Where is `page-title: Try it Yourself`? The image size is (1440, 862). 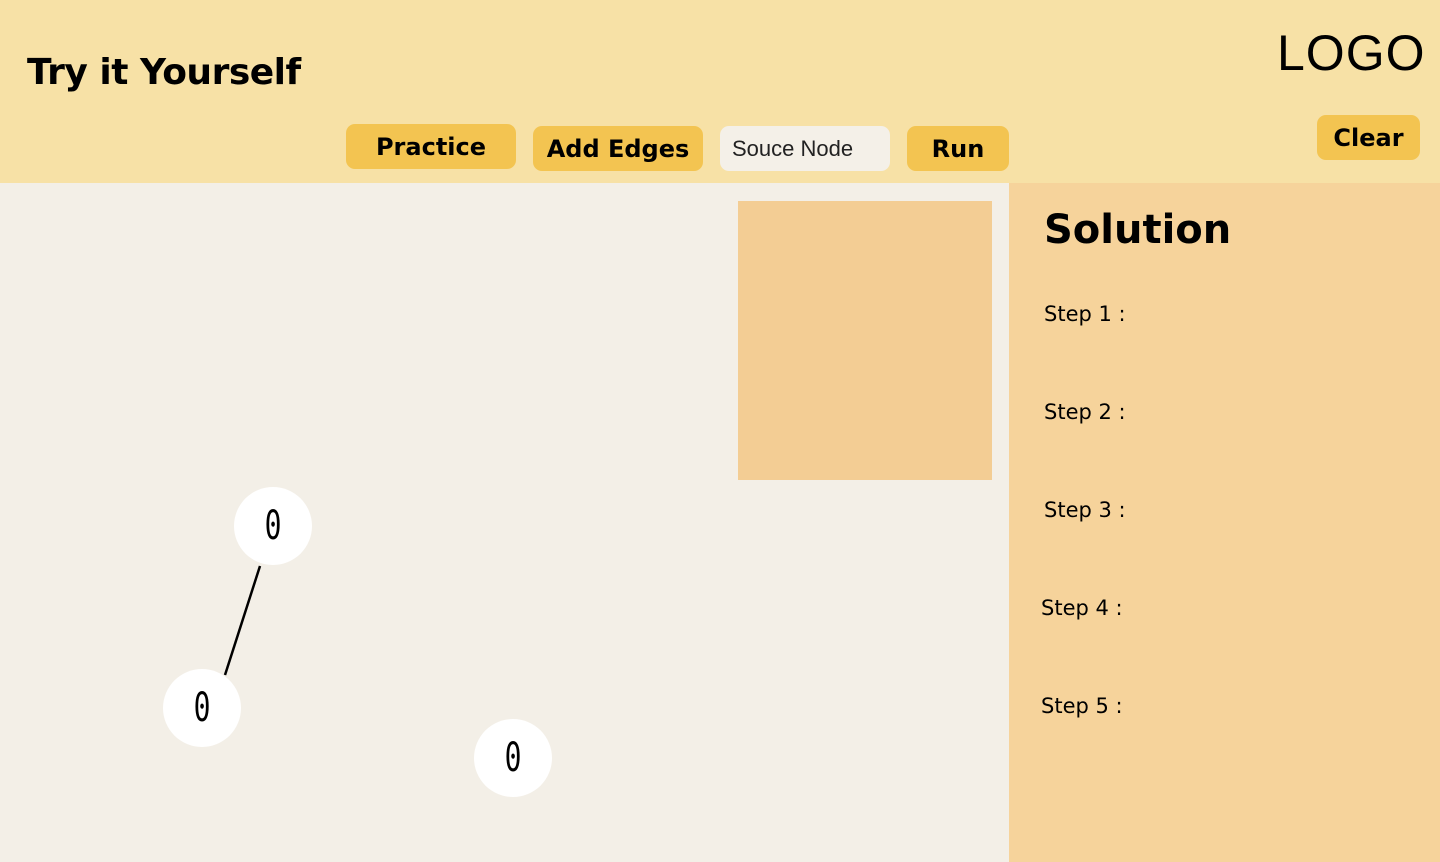
page-title: Try it Yourself is located at coordinates (164, 72).